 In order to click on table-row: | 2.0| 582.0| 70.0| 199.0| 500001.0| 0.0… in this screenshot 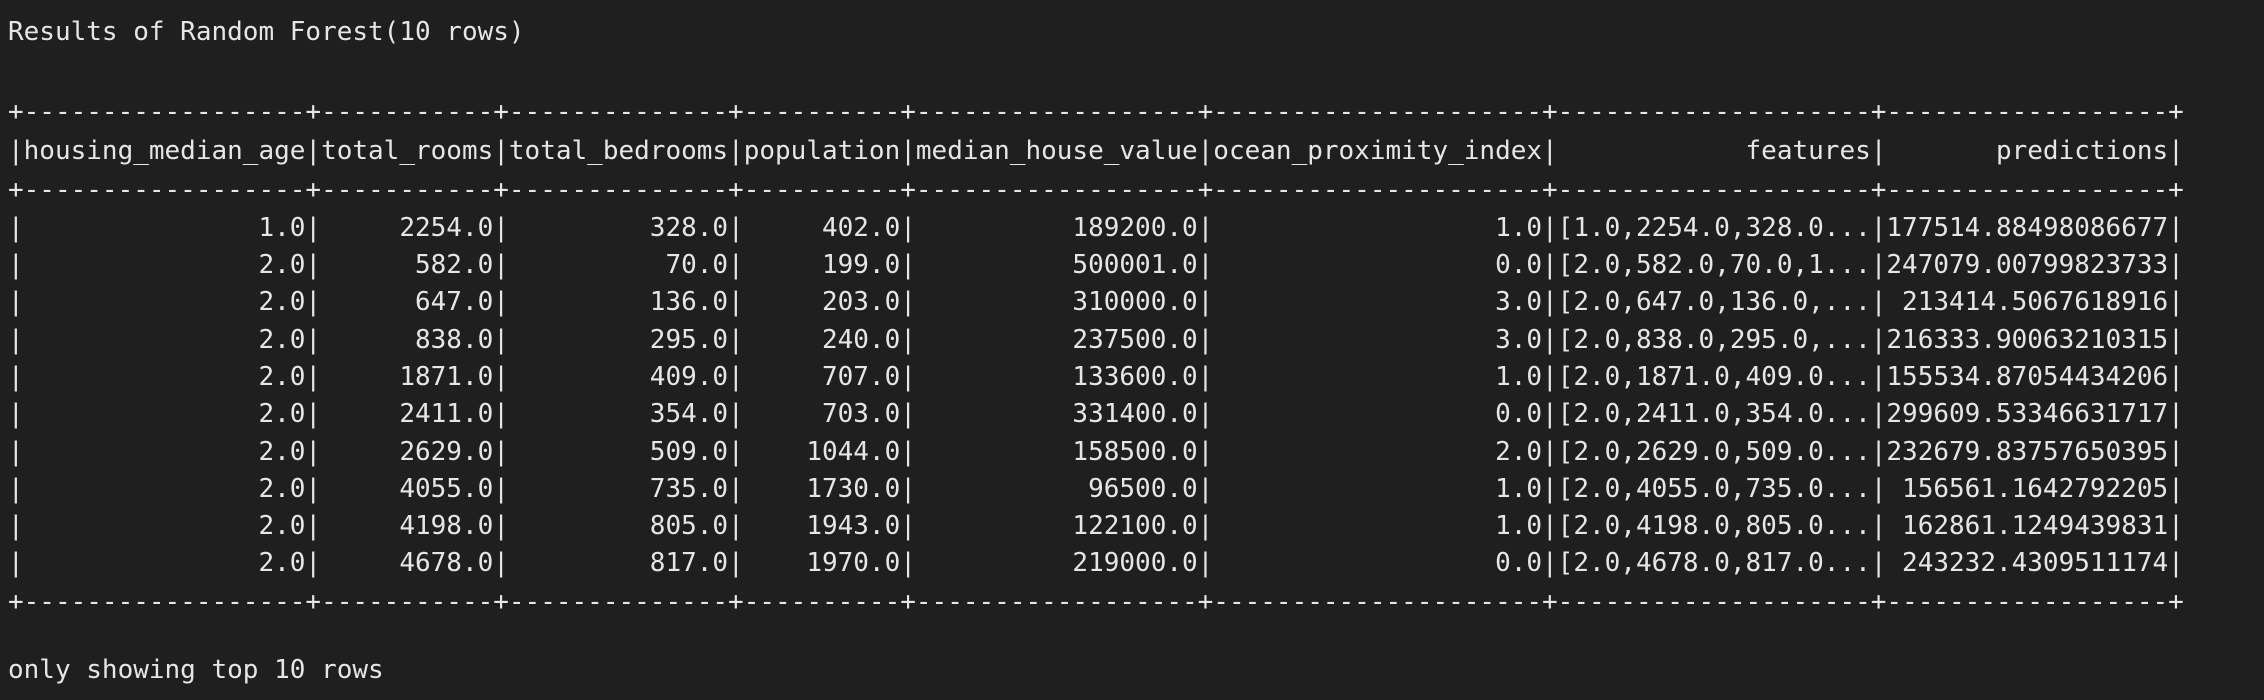, I will do `click(1096, 265)`.